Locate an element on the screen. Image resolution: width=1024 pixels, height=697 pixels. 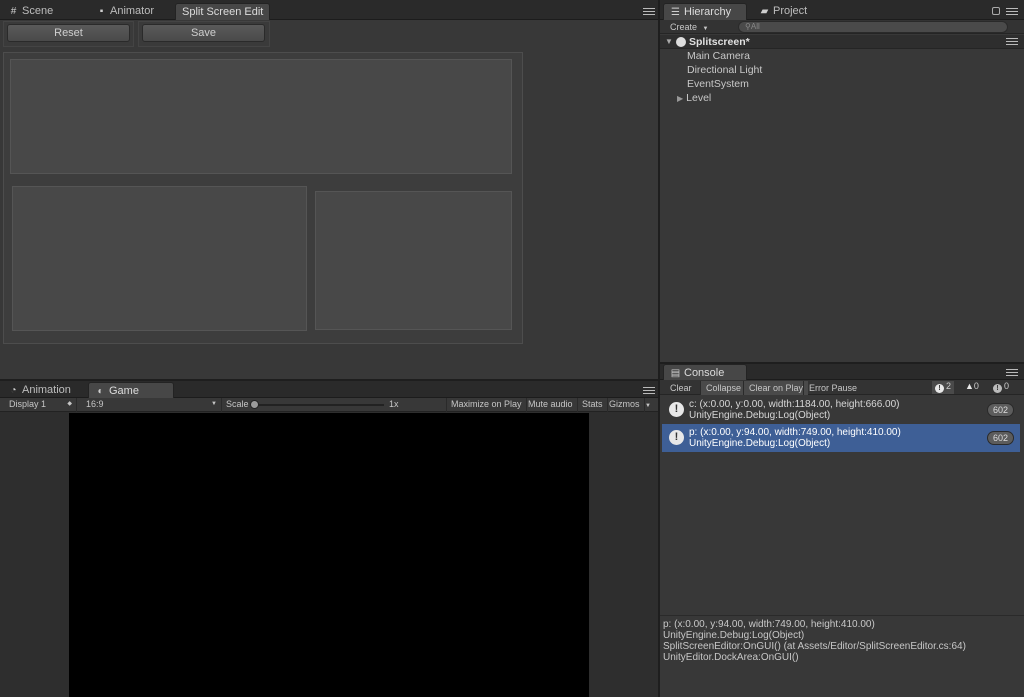
scale-label: Scale is located at coordinates (237, 404).